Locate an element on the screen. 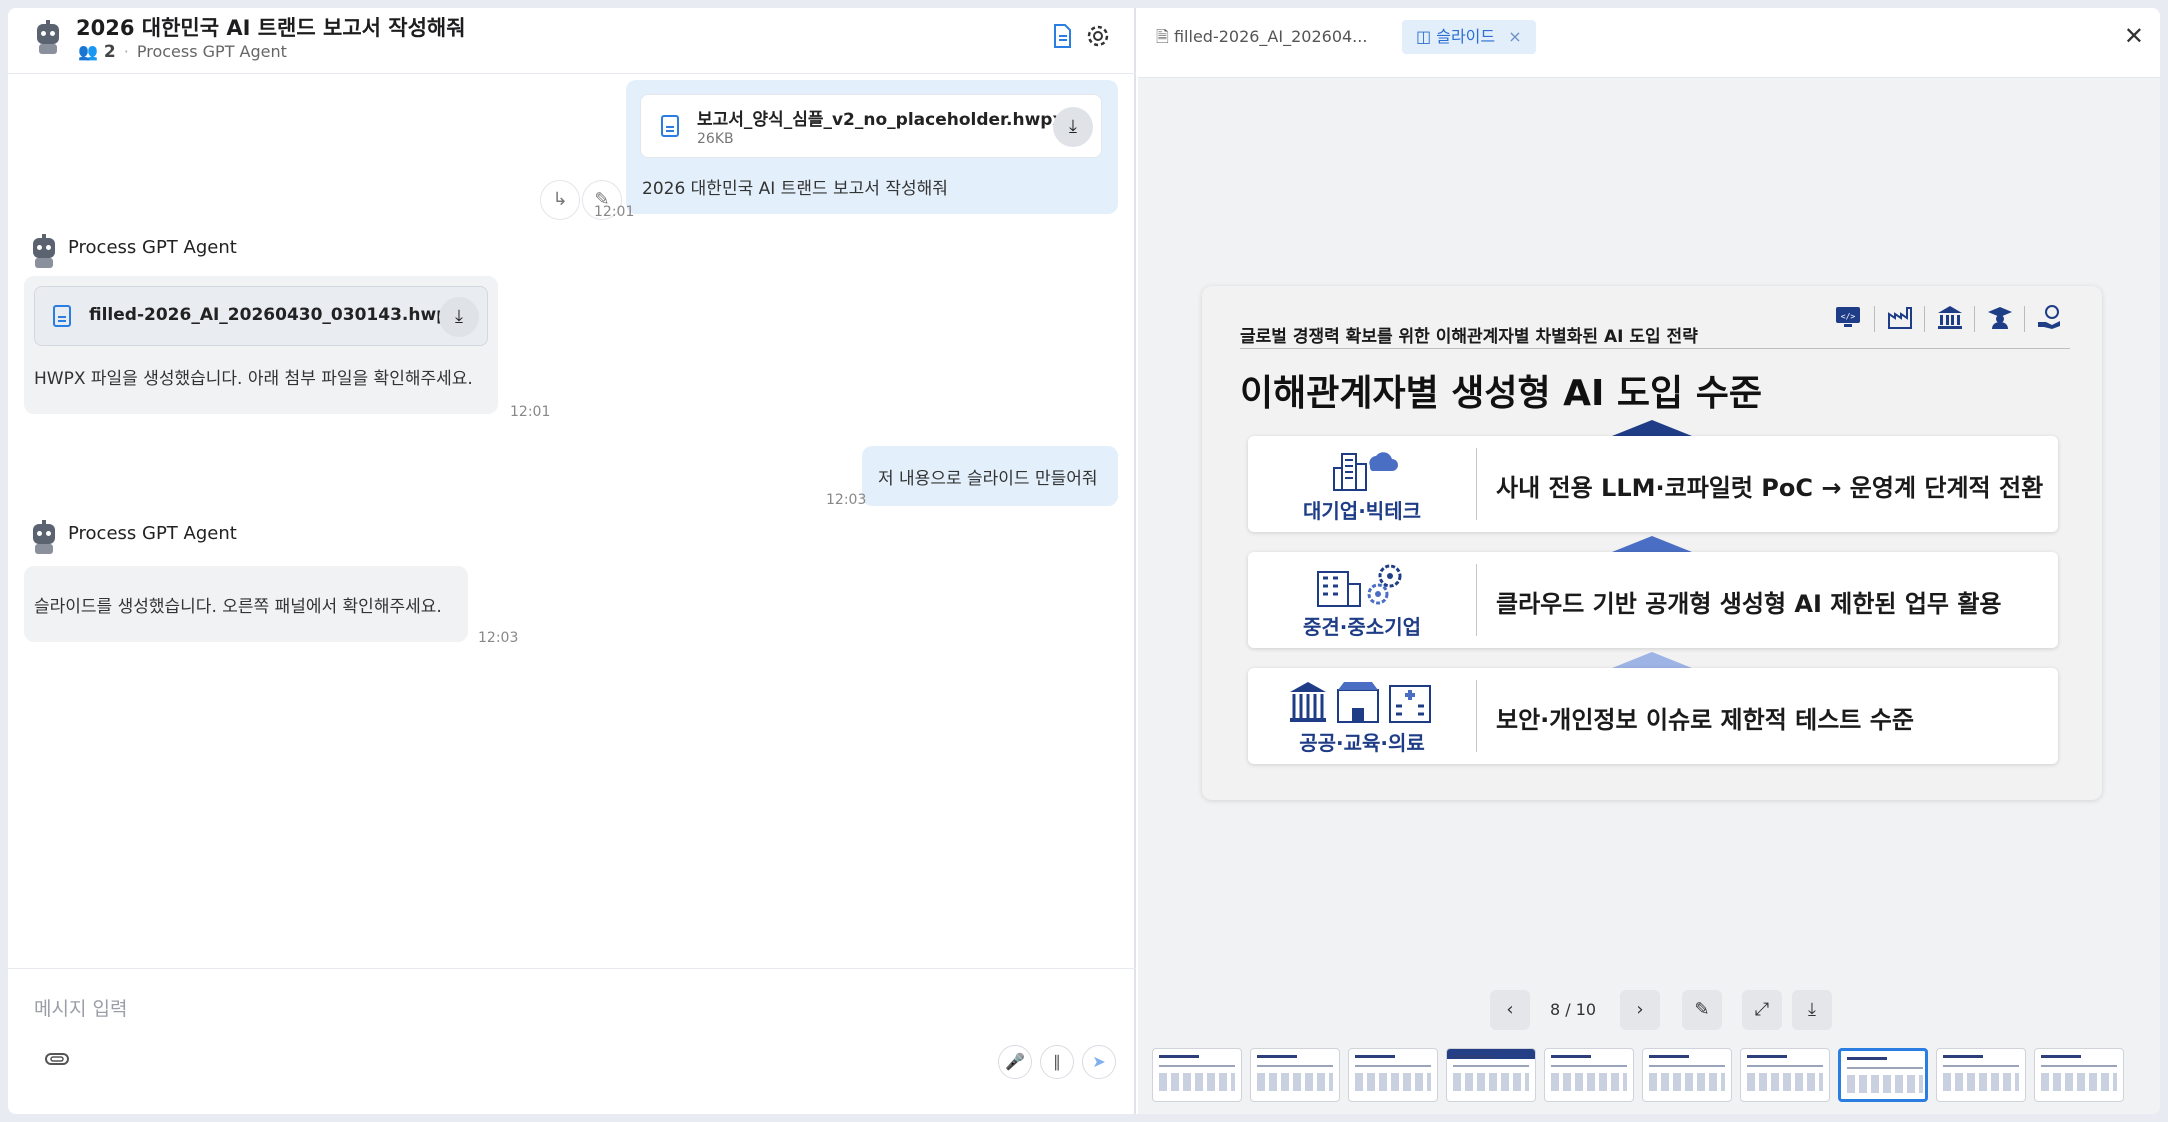 Image resolution: width=2168 pixels, height=1122 pixels. file-name: filled-2026_AI_20260430_030143.hwpx is located at coordinates (274, 315).